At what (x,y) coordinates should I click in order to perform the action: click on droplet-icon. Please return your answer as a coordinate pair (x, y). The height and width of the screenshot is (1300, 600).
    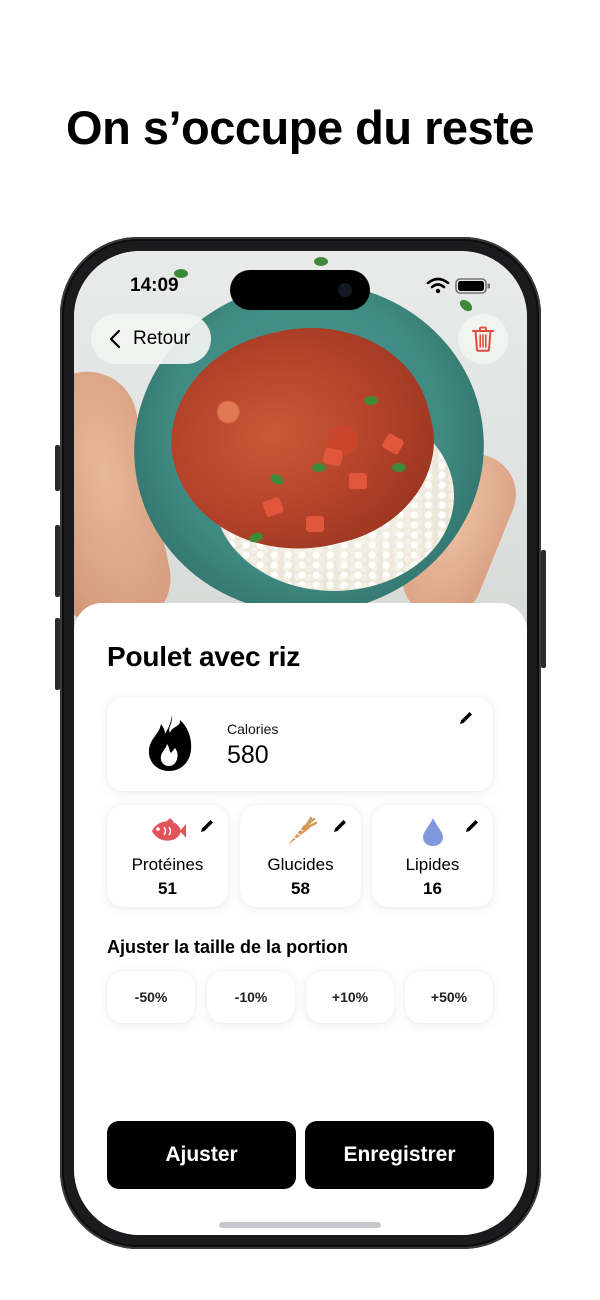
    Looking at the image, I should click on (432, 832).